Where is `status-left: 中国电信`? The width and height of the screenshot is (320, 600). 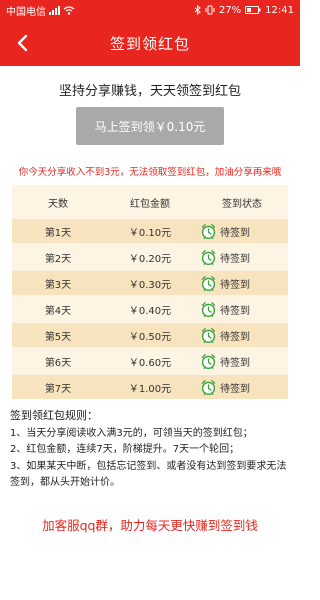
status-left: 中国电信 is located at coordinates (40, 10).